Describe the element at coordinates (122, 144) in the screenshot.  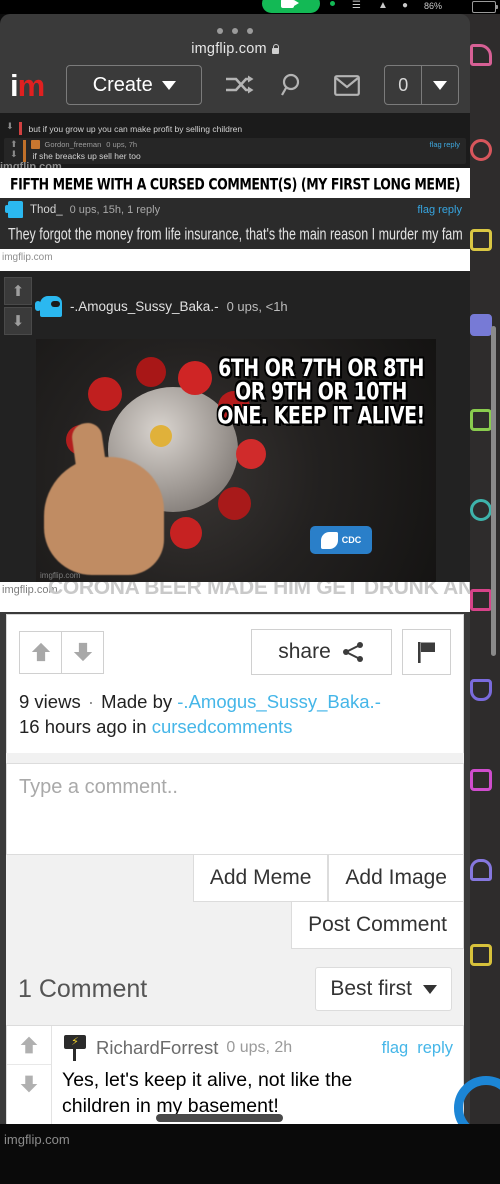
I see `mini-comment-meta: 0 ups, 7h` at that location.